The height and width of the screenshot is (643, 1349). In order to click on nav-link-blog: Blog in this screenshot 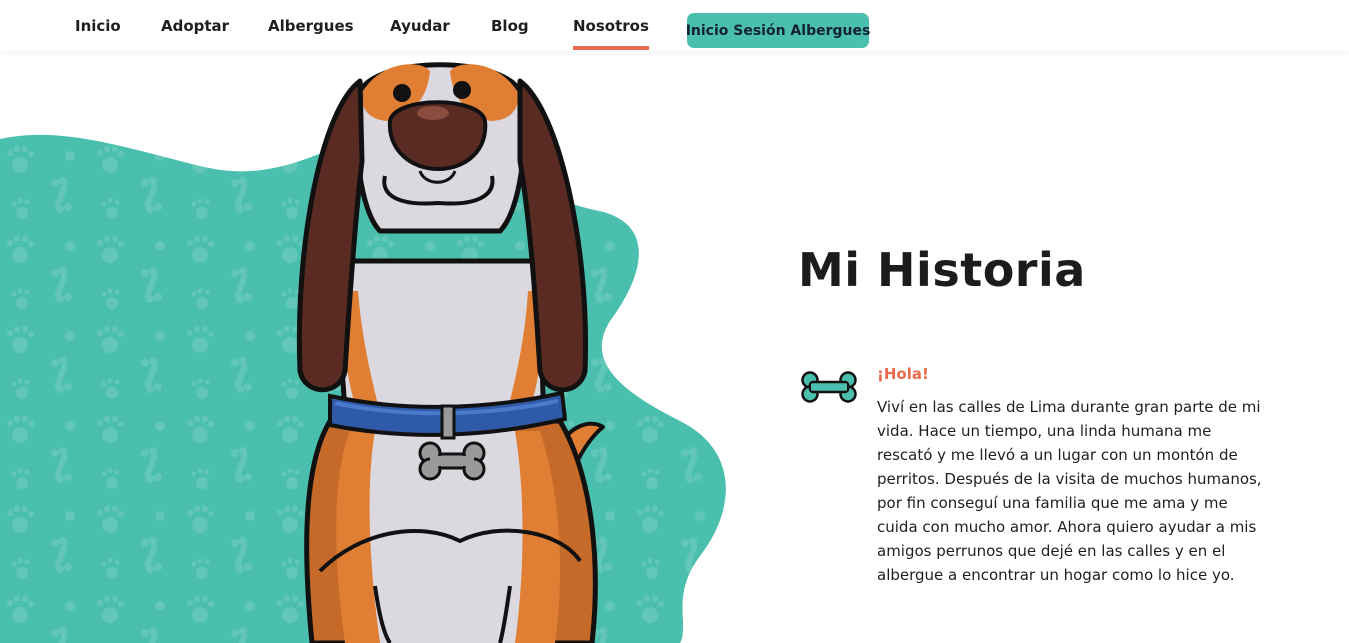, I will do `click(510, 26)`.